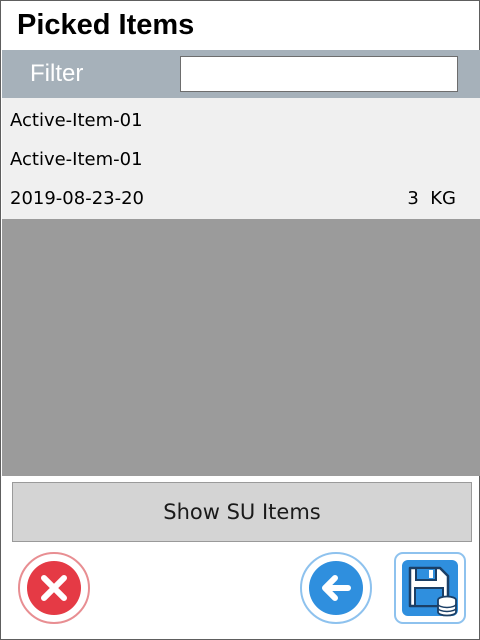 The image size is (480, 640). I want to click on back-button, so click(336, 588).